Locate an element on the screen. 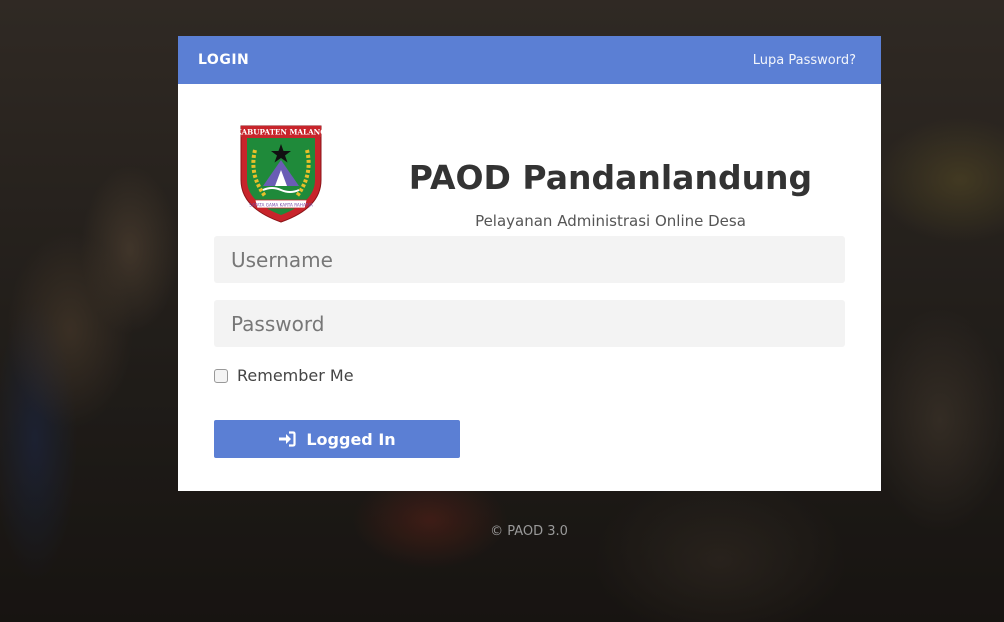  login-button-label: Logged In is located at coordinates (351, 439).